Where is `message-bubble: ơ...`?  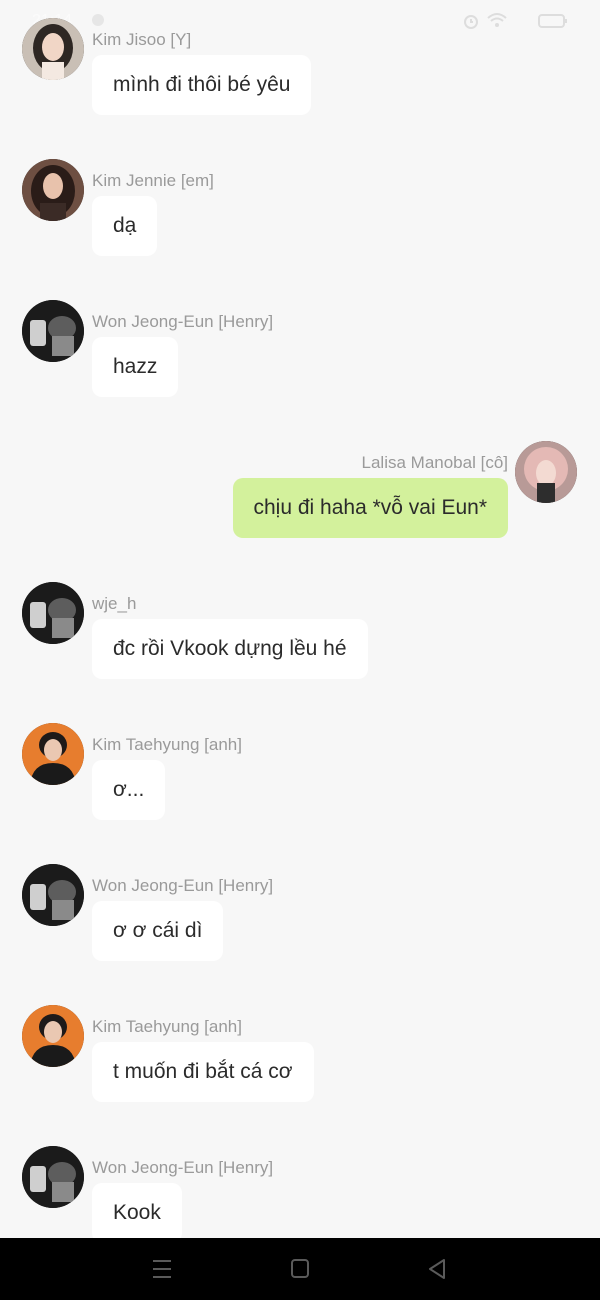 message-bubble: ơ... is located at coordinates (129, 790).